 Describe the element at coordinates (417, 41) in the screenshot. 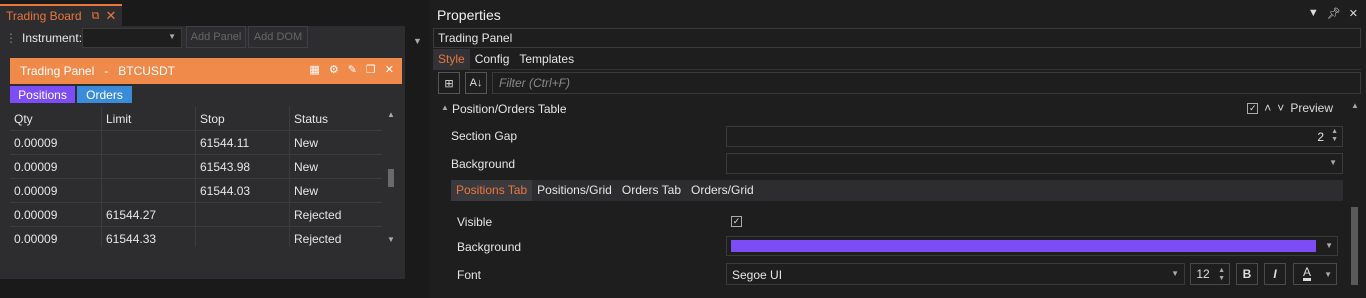

I see `toolbar-overflow-icon: ▼` at that location.